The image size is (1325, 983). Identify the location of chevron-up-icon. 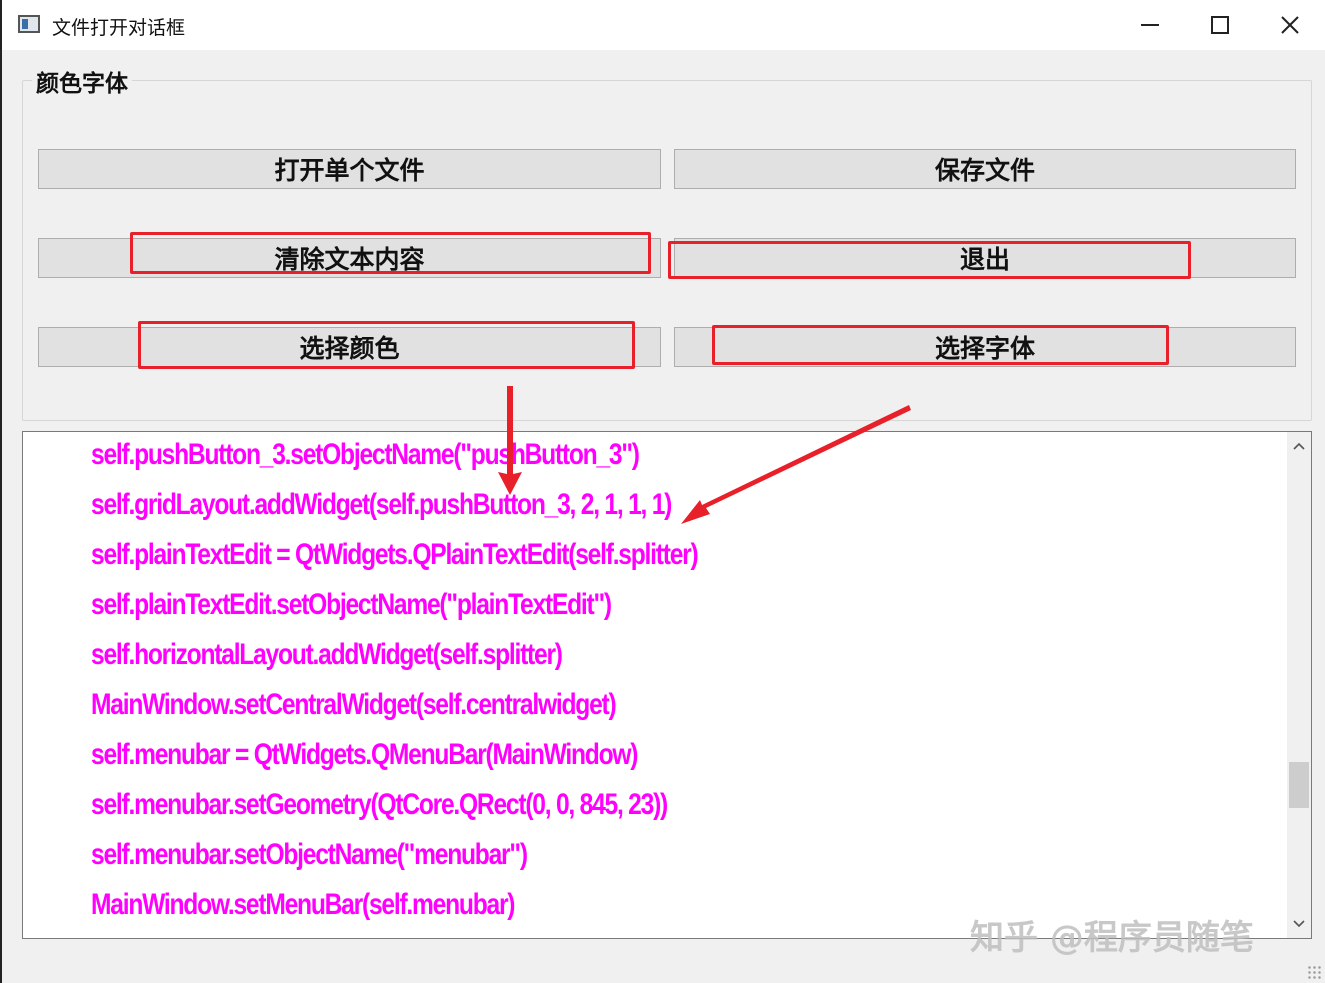
(1299, 446).